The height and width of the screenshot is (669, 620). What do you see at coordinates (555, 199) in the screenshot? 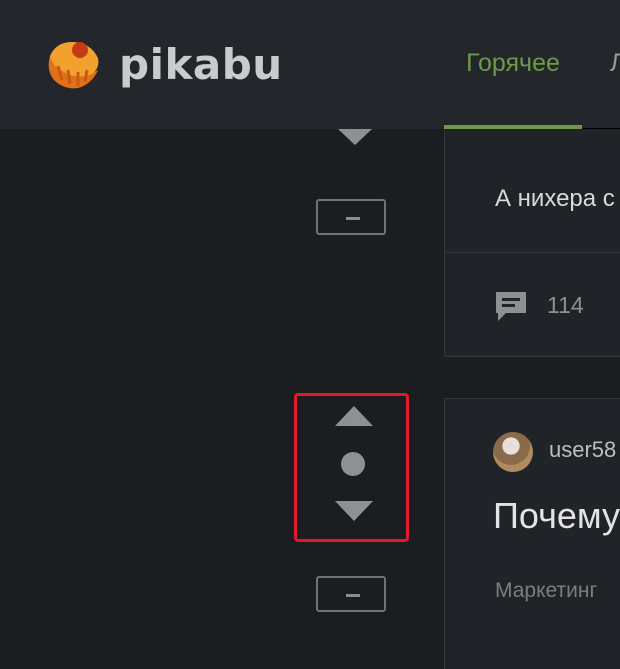
I see `post-title: А нихера с` at bounding box center [555, 199].